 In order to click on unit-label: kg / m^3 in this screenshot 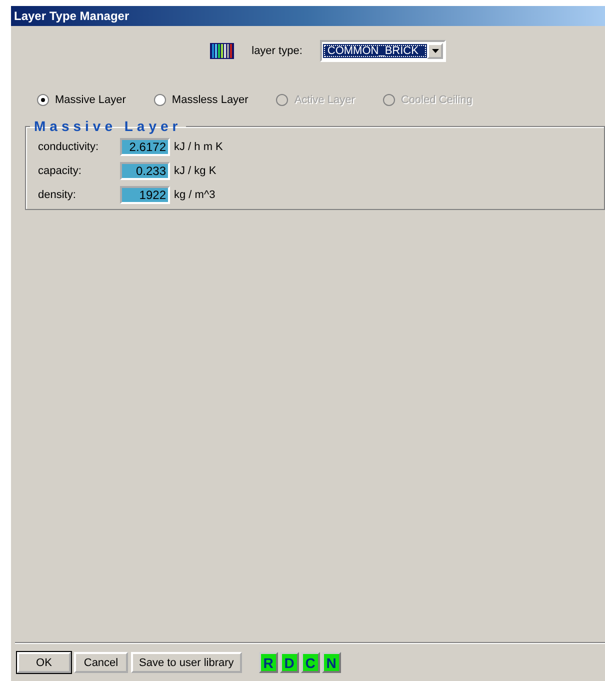, I will do `click(195, 195)`.